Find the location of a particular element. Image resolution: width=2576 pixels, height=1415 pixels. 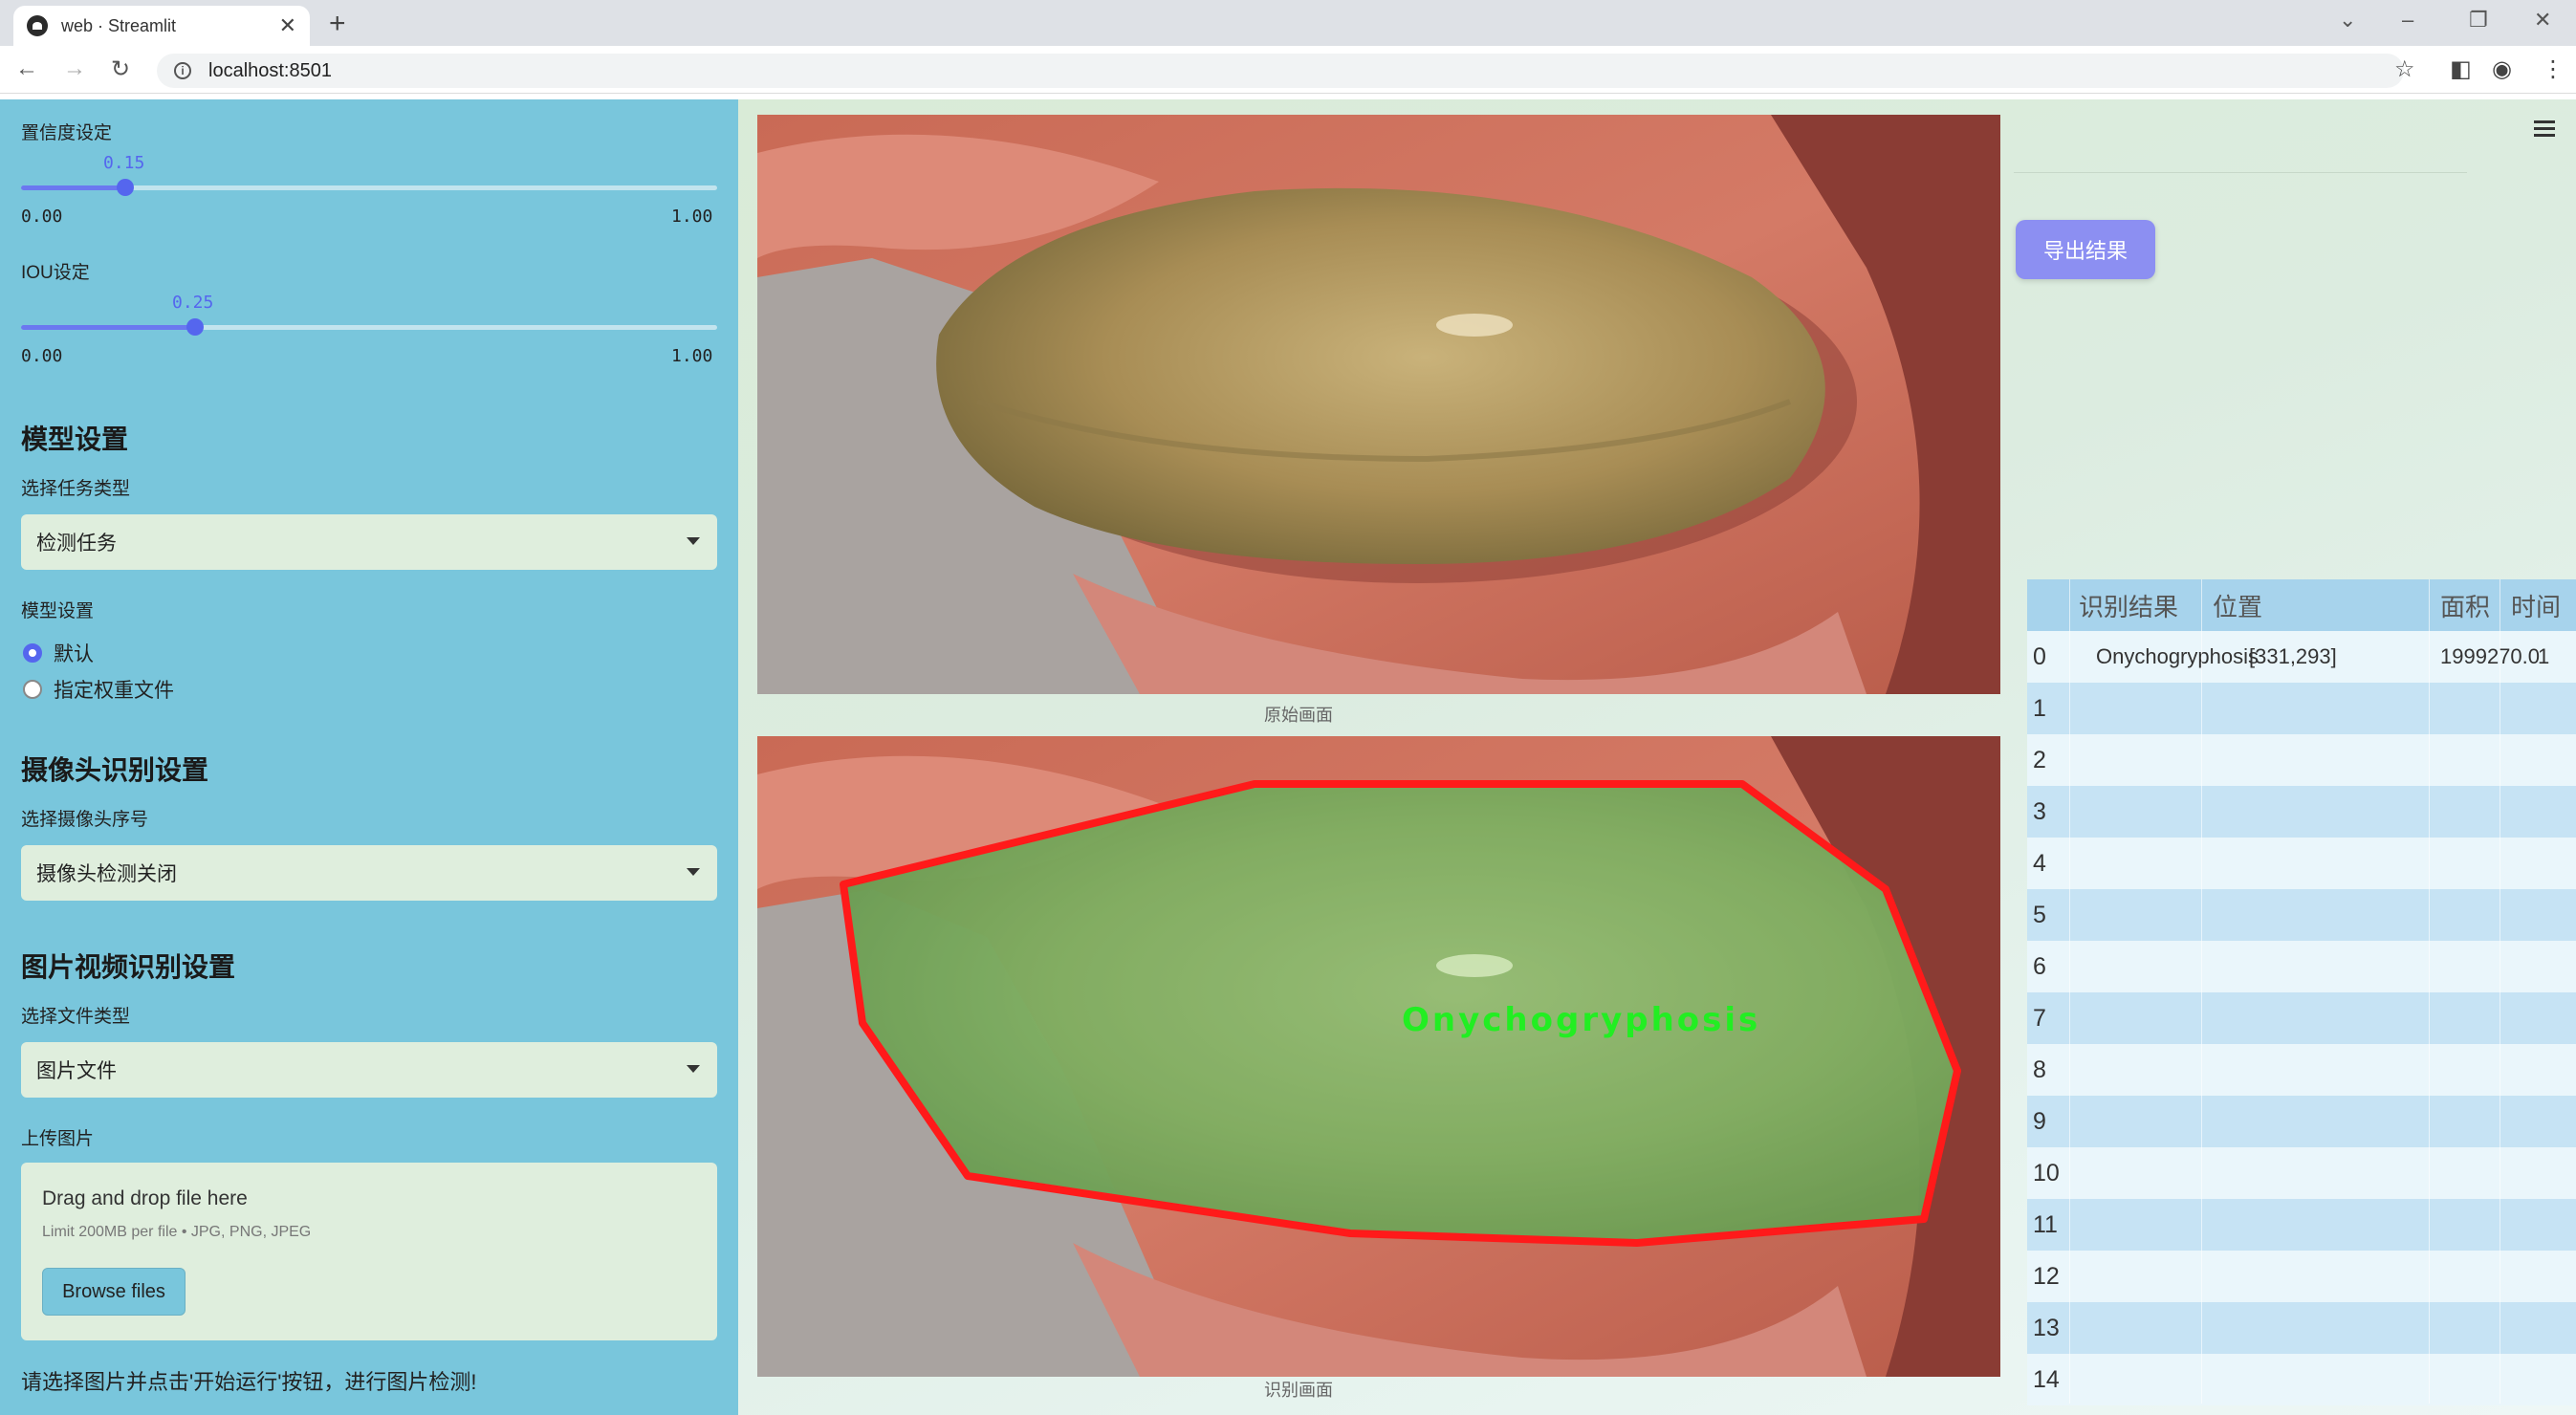

side-panel-icon: ◧ is located at coordinates (2461, 69).